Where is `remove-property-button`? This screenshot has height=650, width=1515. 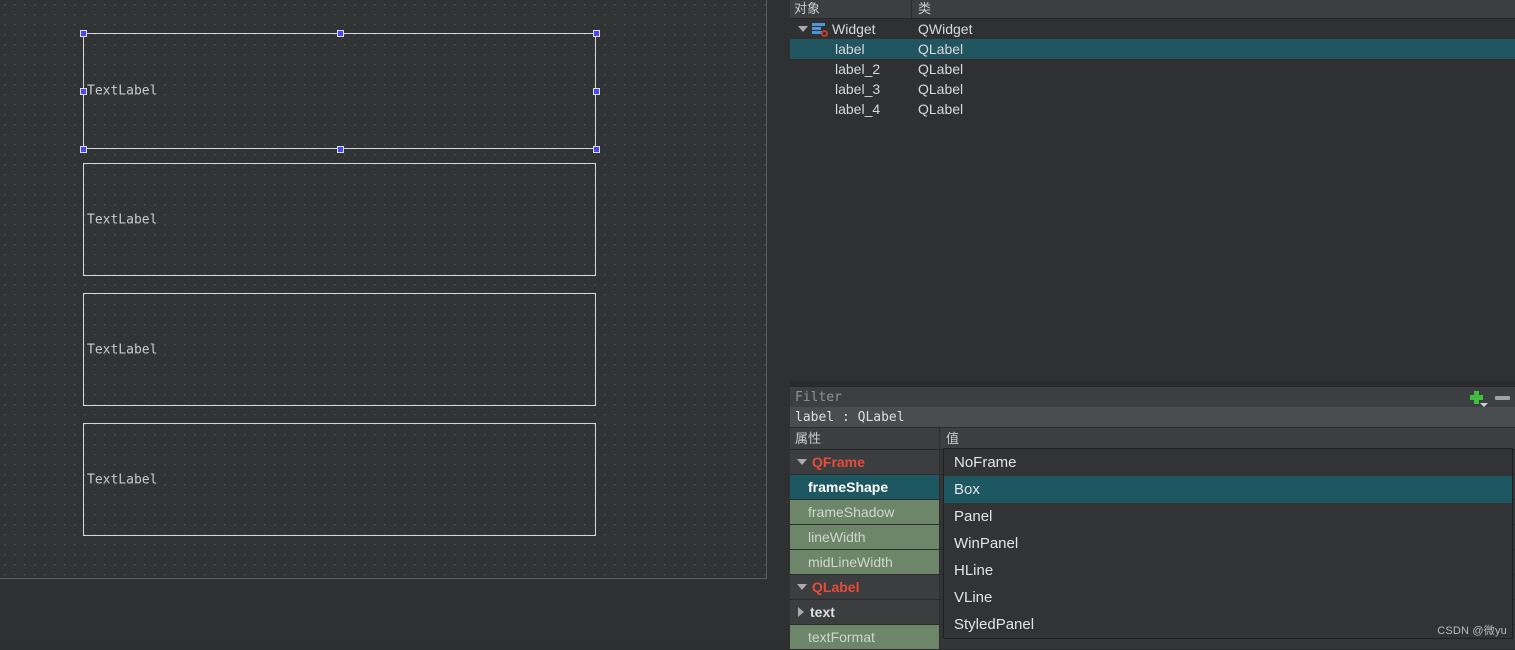 remove-property-button is located at coordinates (1502, 397).